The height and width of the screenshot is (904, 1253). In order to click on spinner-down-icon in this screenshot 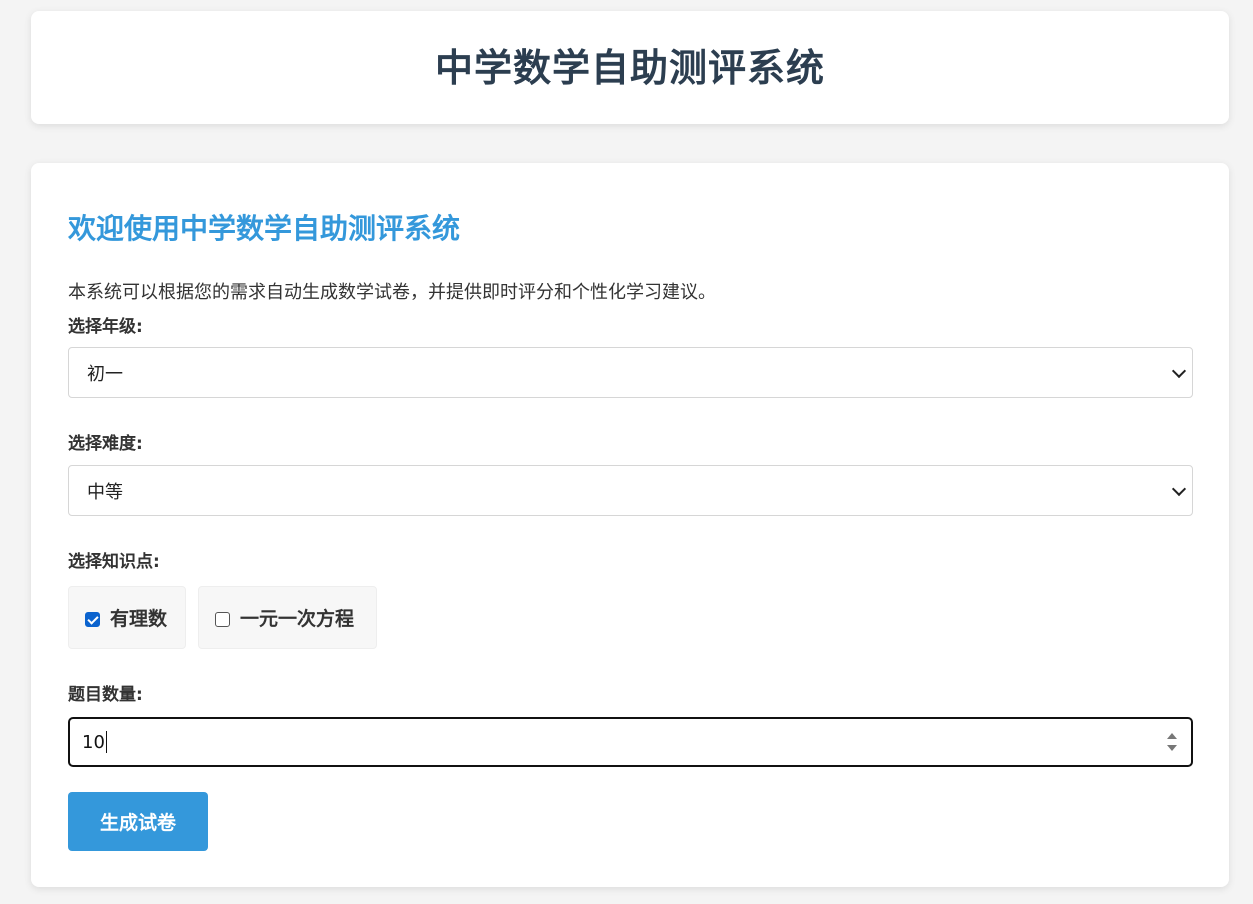, I will do `click(1172, 748)`.